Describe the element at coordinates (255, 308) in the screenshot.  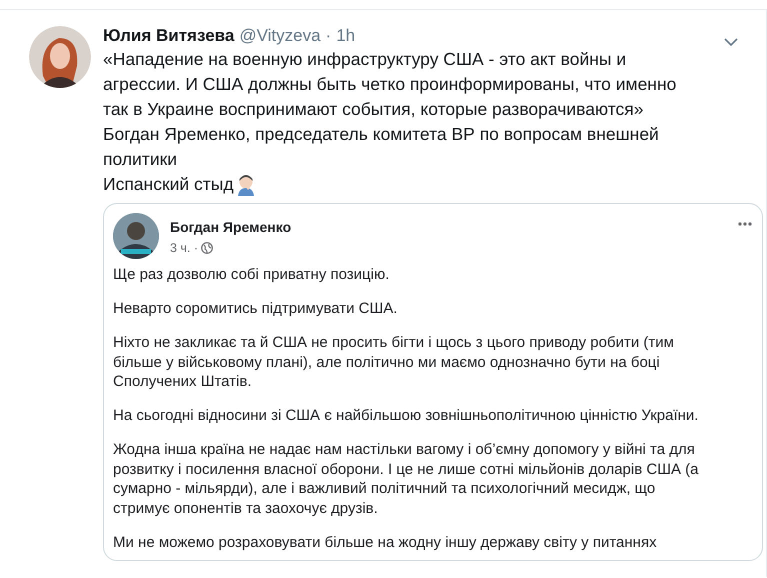
I see `post-paragraph: Неварто соромитись підтримувати США.` at that location.